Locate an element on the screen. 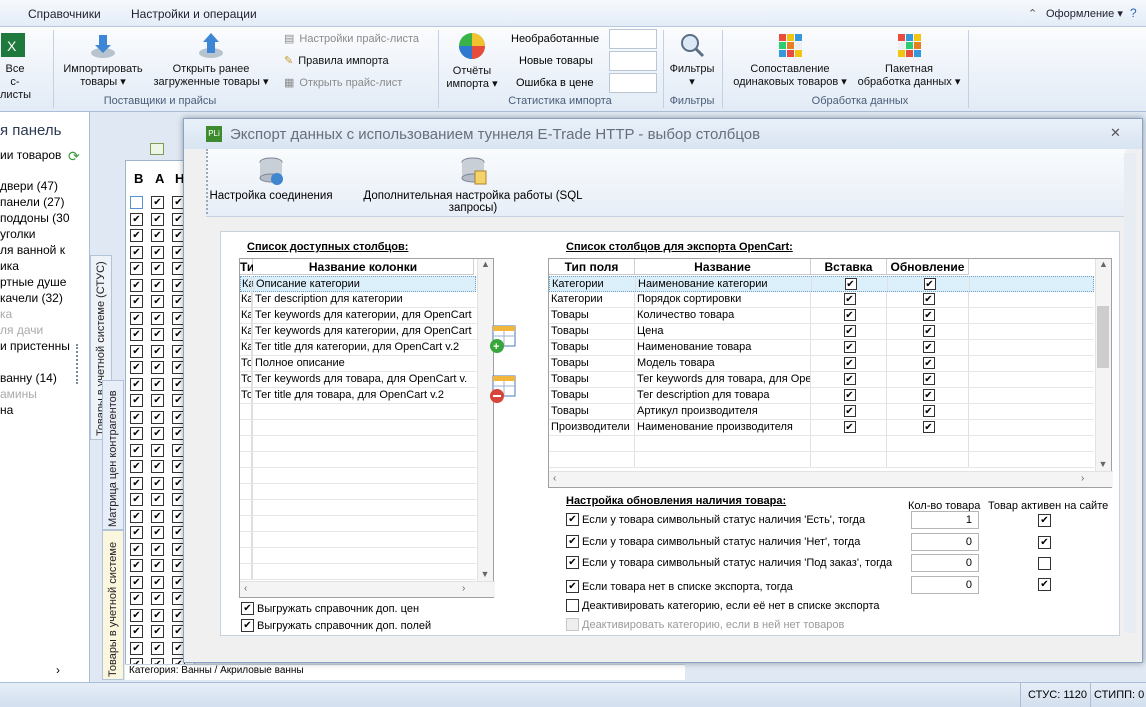 The image size is (1146, 707). export-icon is located at coordinates (157, 149).